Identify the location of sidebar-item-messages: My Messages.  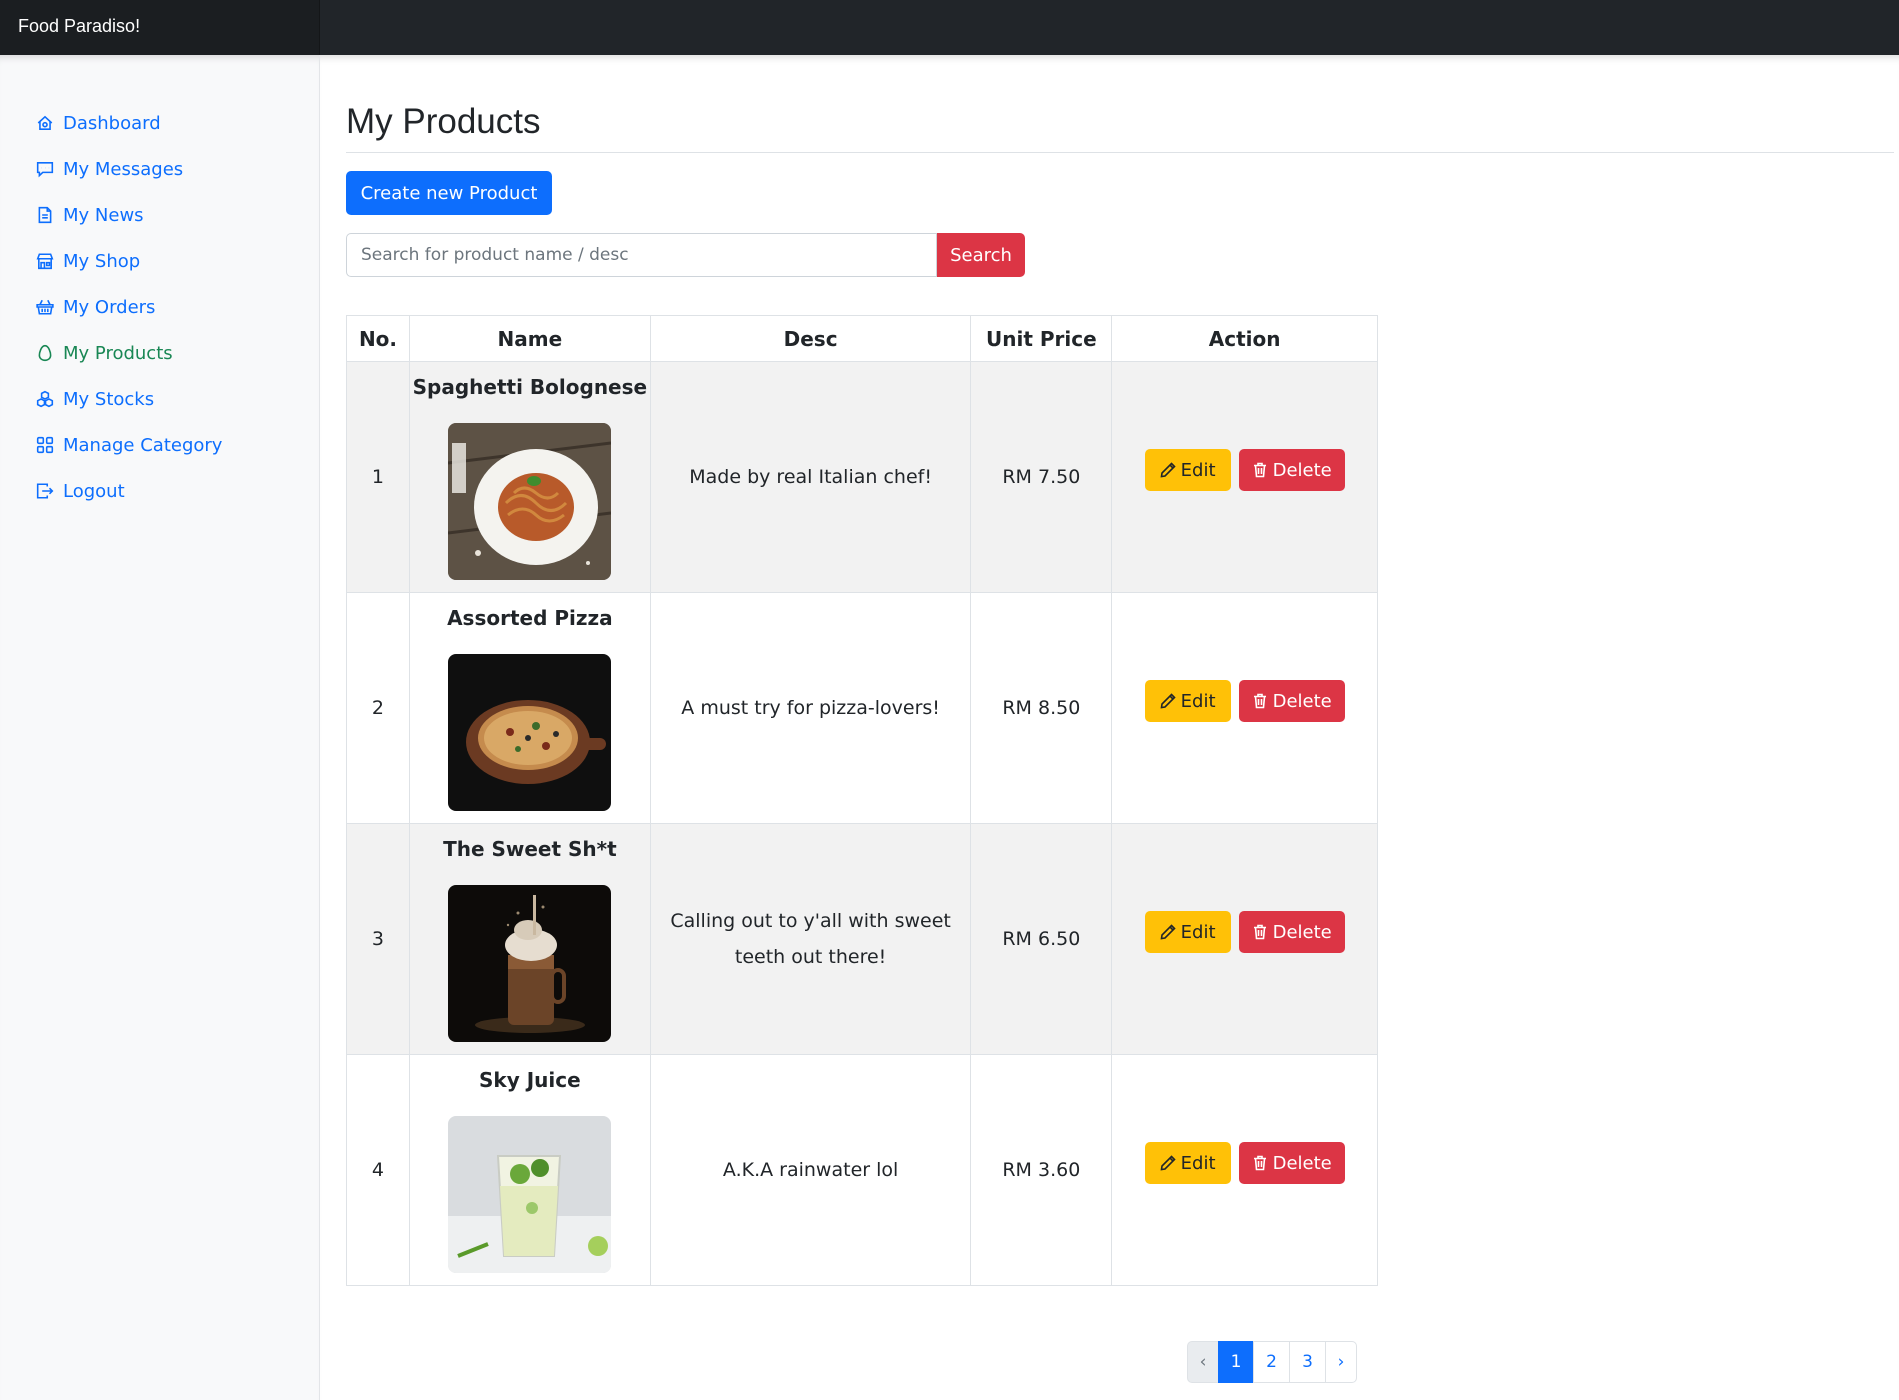
(159, 169).